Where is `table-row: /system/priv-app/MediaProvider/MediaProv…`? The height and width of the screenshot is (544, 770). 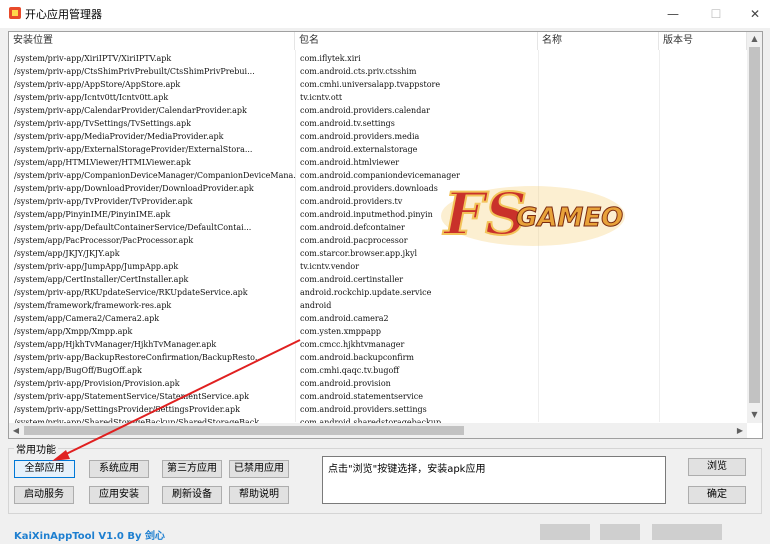 table-row: /system/priv-app/MediaProvider/MediaProv… is located at coordinates (378, 136).